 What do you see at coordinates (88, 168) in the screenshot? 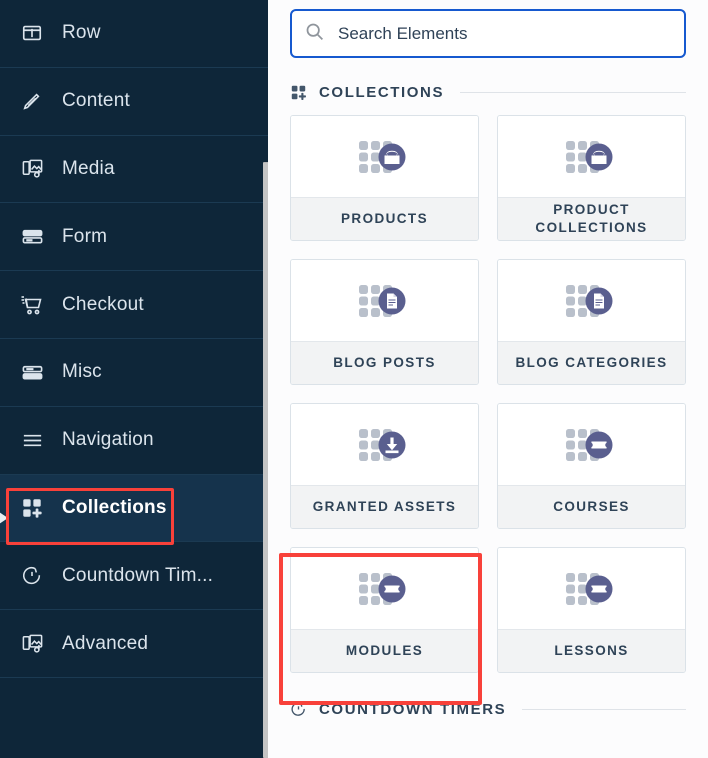
I see `sidebar-item-label: Media` at bounding box center [88, 168].